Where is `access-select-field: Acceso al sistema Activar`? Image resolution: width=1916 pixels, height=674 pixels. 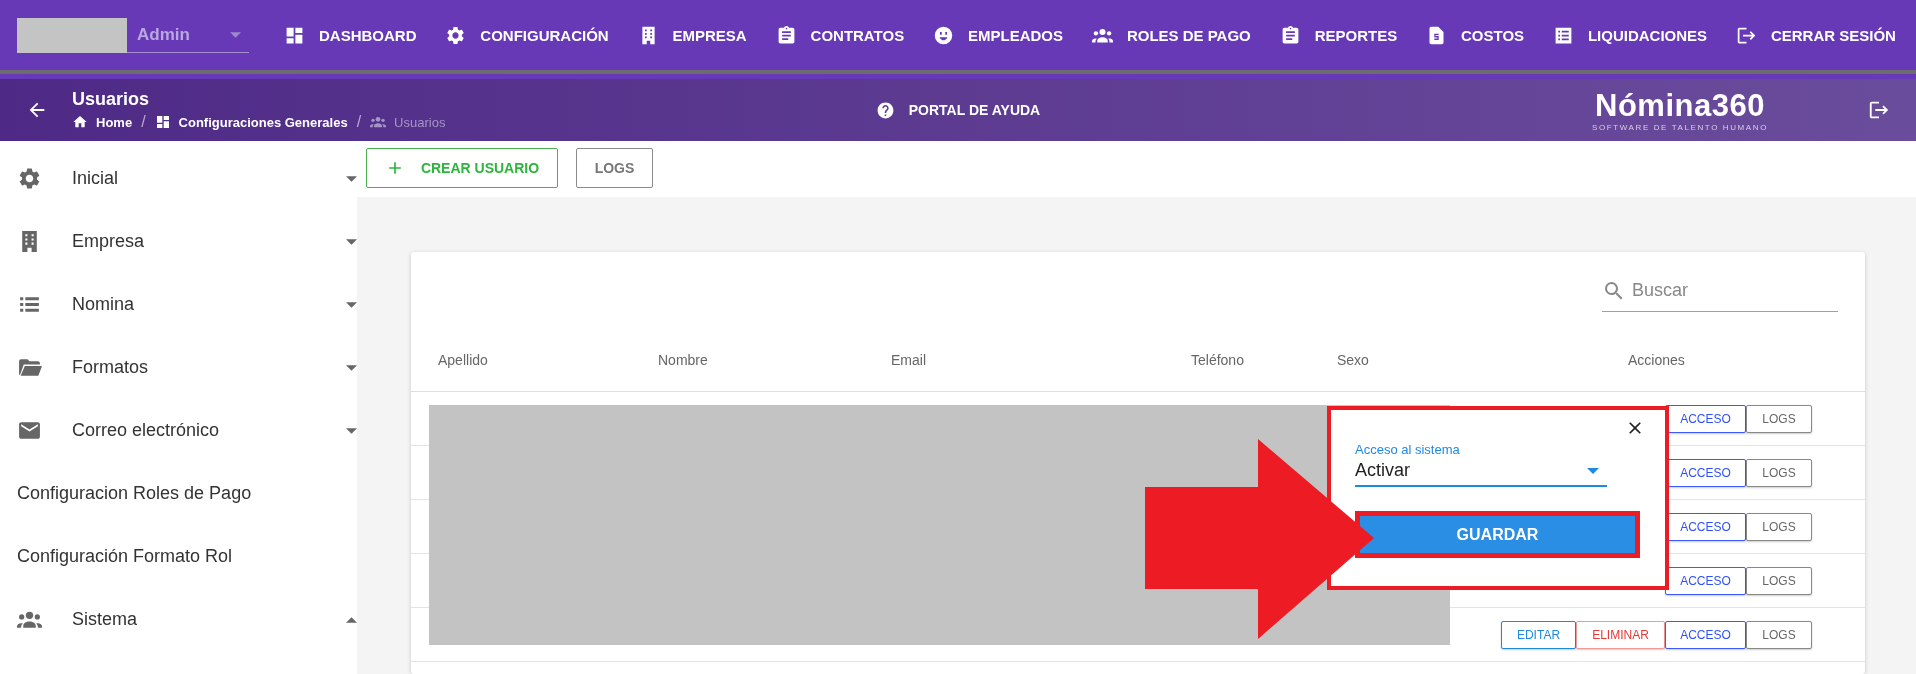
access-select-field: Acceso al sistema Activar is located at coordinates (1481, 464).